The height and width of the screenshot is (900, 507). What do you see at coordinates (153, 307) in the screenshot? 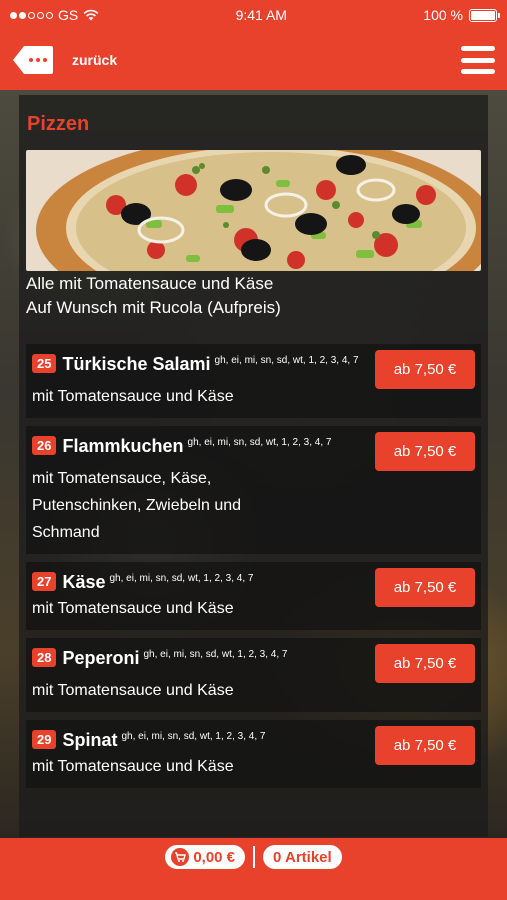
I see `description-line-2: Auf Wunsch mit Rucola (Aufpreis)` at bounding box center [153, 307].